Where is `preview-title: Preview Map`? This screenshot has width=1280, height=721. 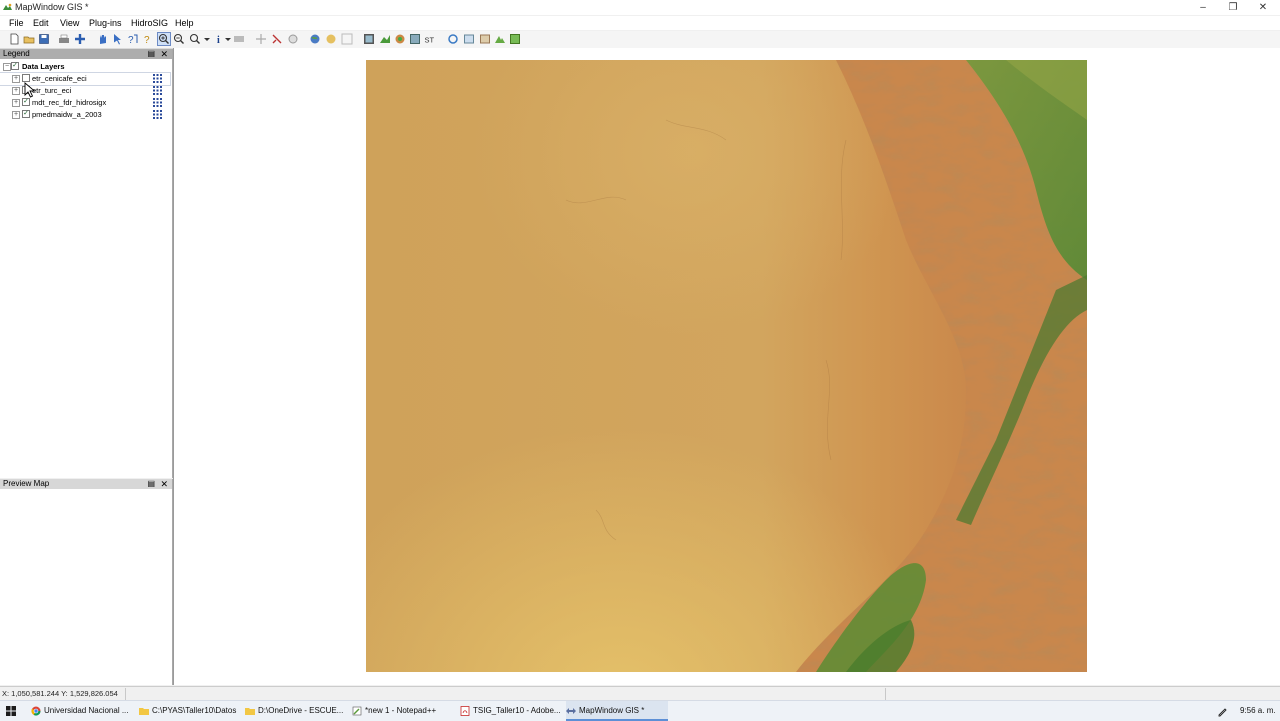 preview-title: Preview Map is located at coordinates (26, 483).